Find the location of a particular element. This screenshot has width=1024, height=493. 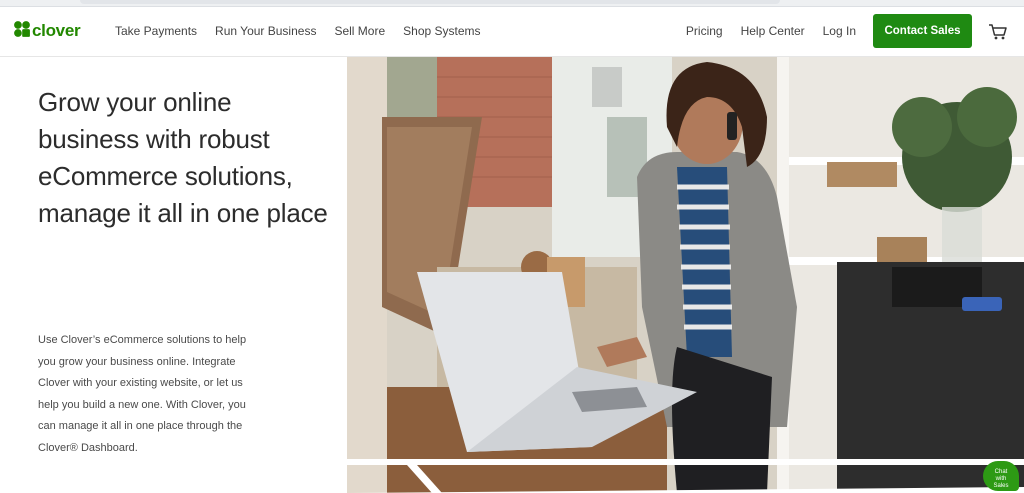

chat-with-sales-button: Chat with Sales is located at coordinates (1001, 476).